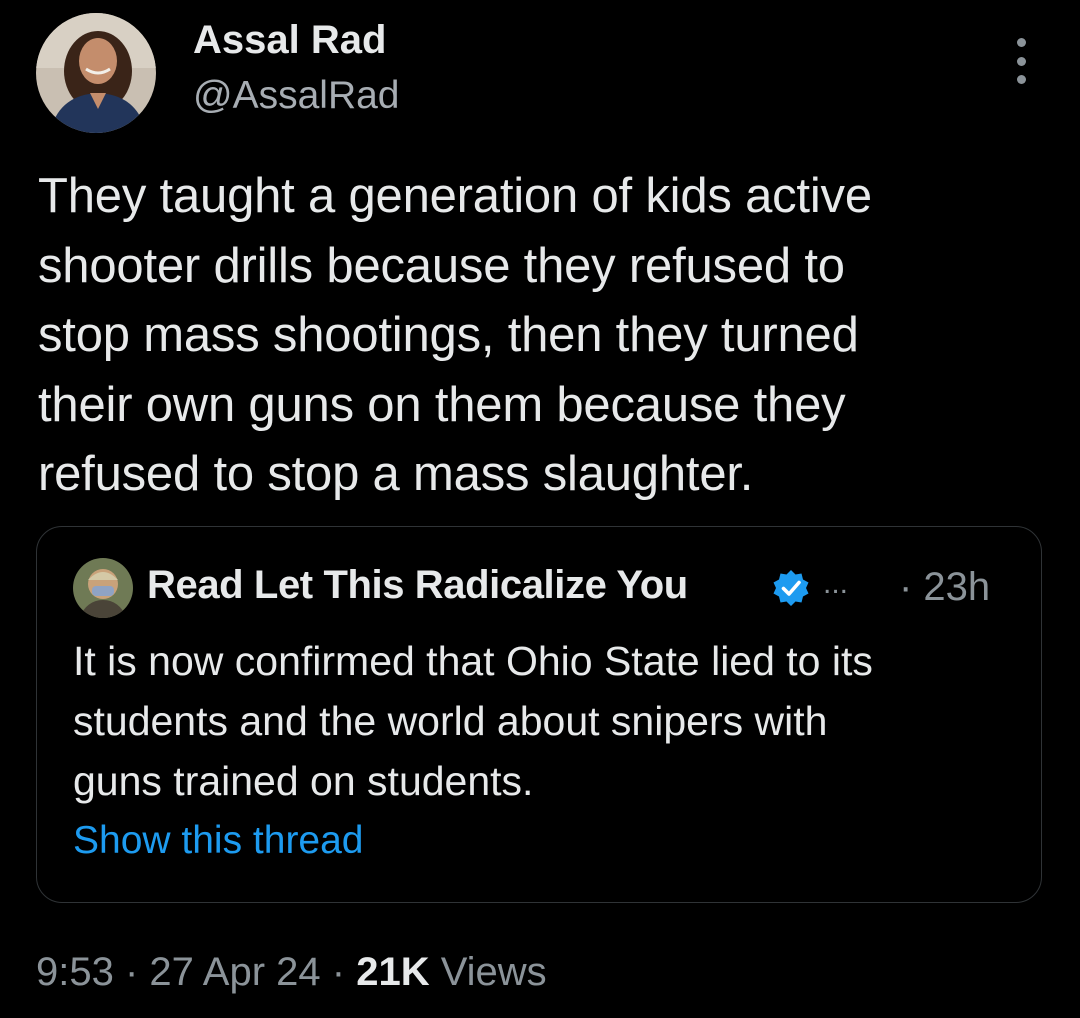 This screenshot has width=1080, height=1018. Describe the element at coordinates (392, 972) in the screenshot. I see `views-count: 21K` at that location.